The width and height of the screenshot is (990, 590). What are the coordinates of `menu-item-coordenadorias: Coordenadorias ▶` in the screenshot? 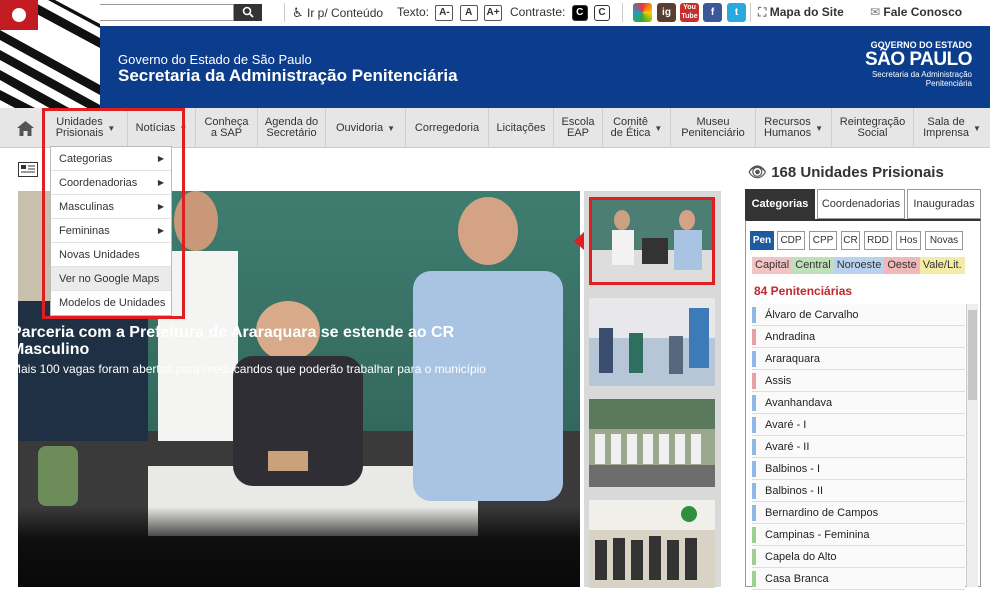 It's located at (111, 183).